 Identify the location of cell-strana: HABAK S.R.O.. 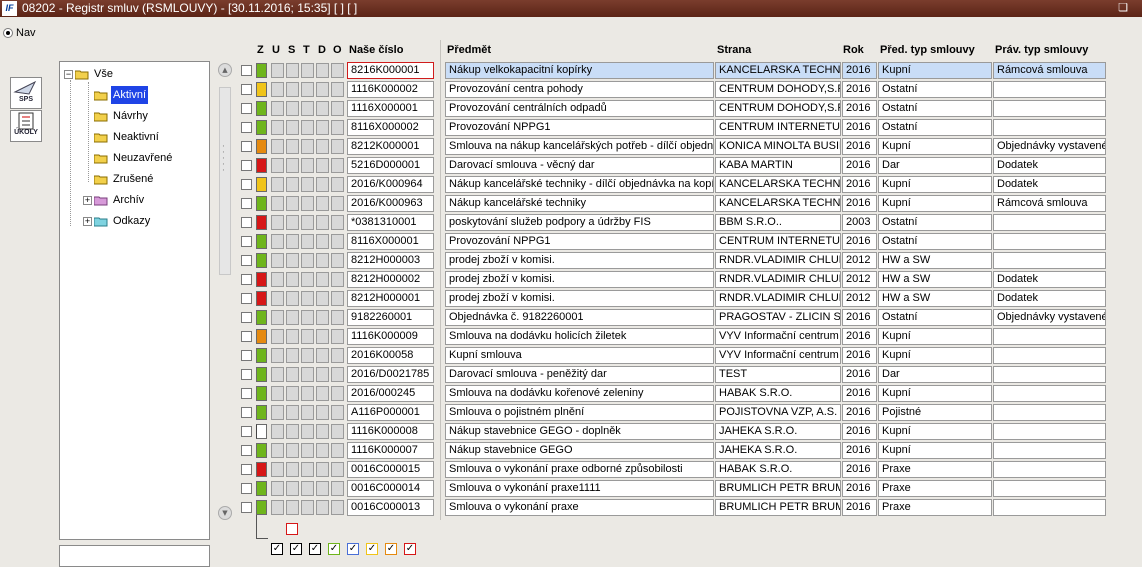
(778, 469).